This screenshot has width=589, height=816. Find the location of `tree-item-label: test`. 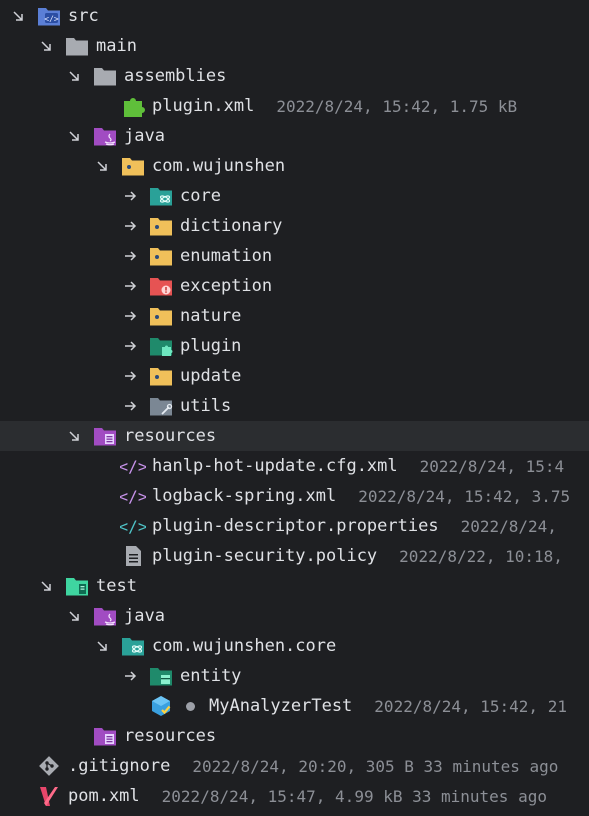

tree-item-label: test is located at coordinates (116, 586).